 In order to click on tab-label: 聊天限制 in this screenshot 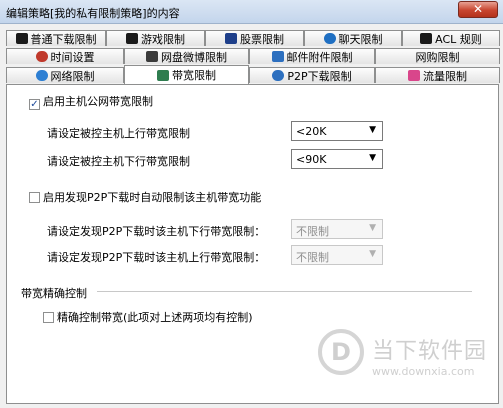, I will do `click(360, 39)`.